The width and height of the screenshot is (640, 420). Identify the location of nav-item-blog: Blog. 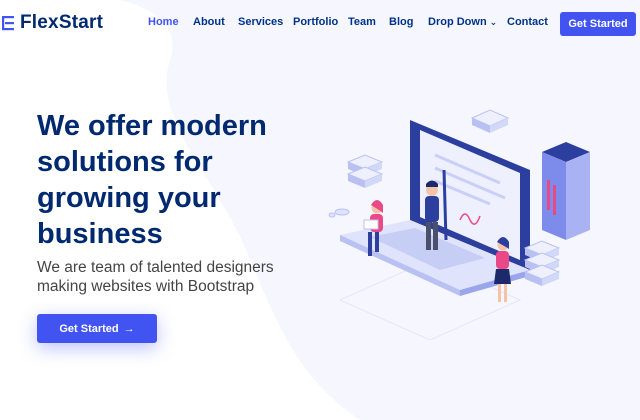
(408, 22).